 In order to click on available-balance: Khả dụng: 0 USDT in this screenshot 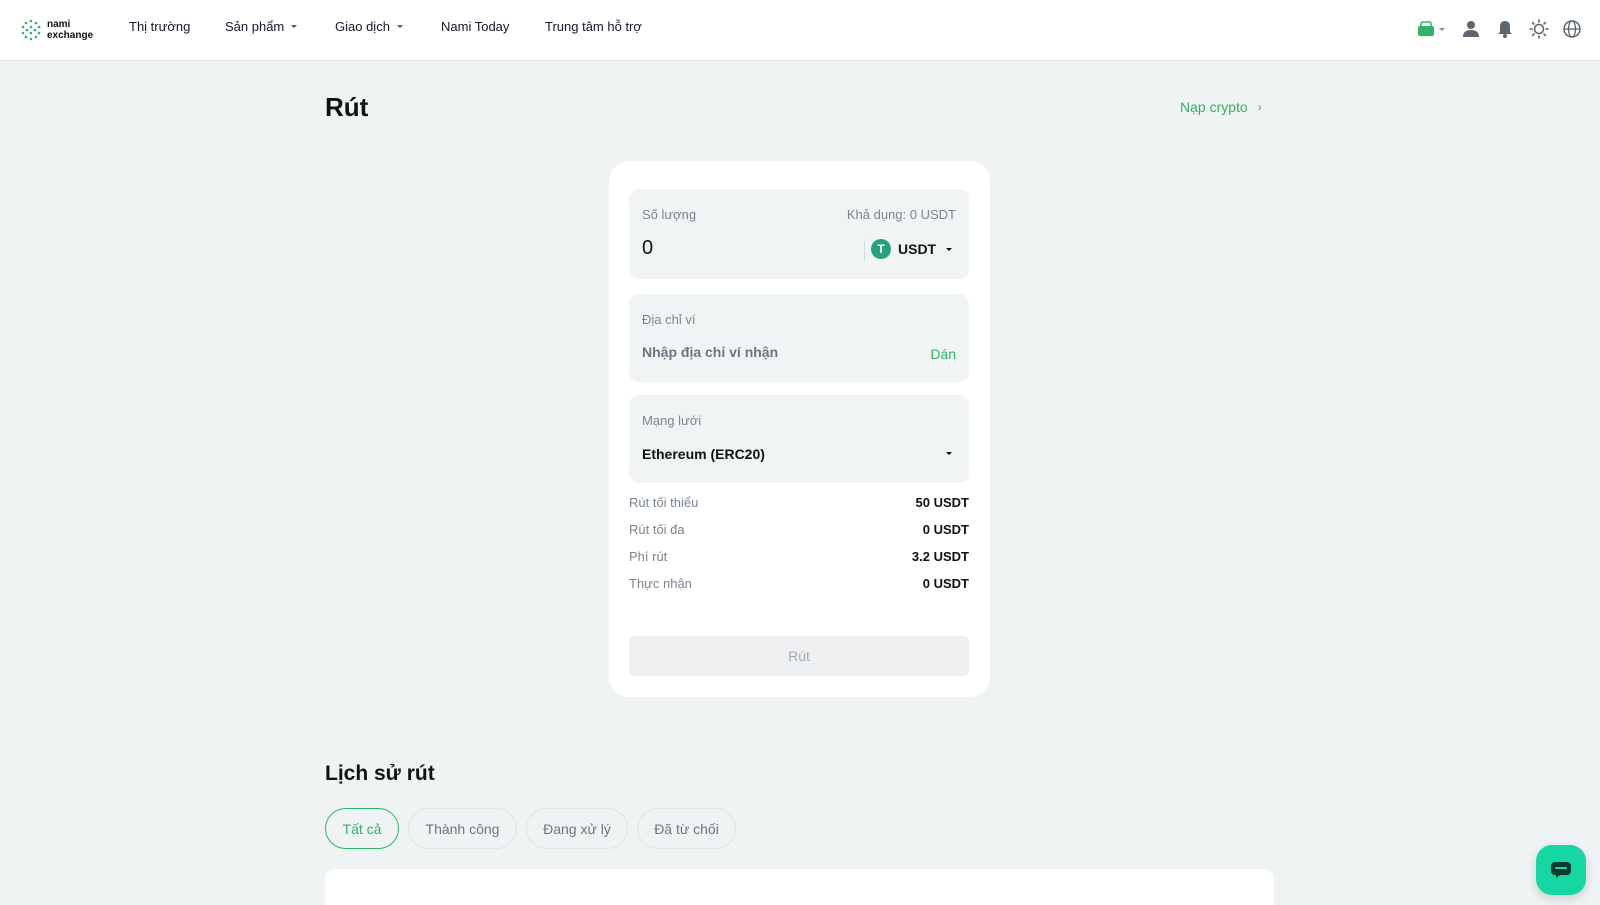, I will do `click(901, 214)`.